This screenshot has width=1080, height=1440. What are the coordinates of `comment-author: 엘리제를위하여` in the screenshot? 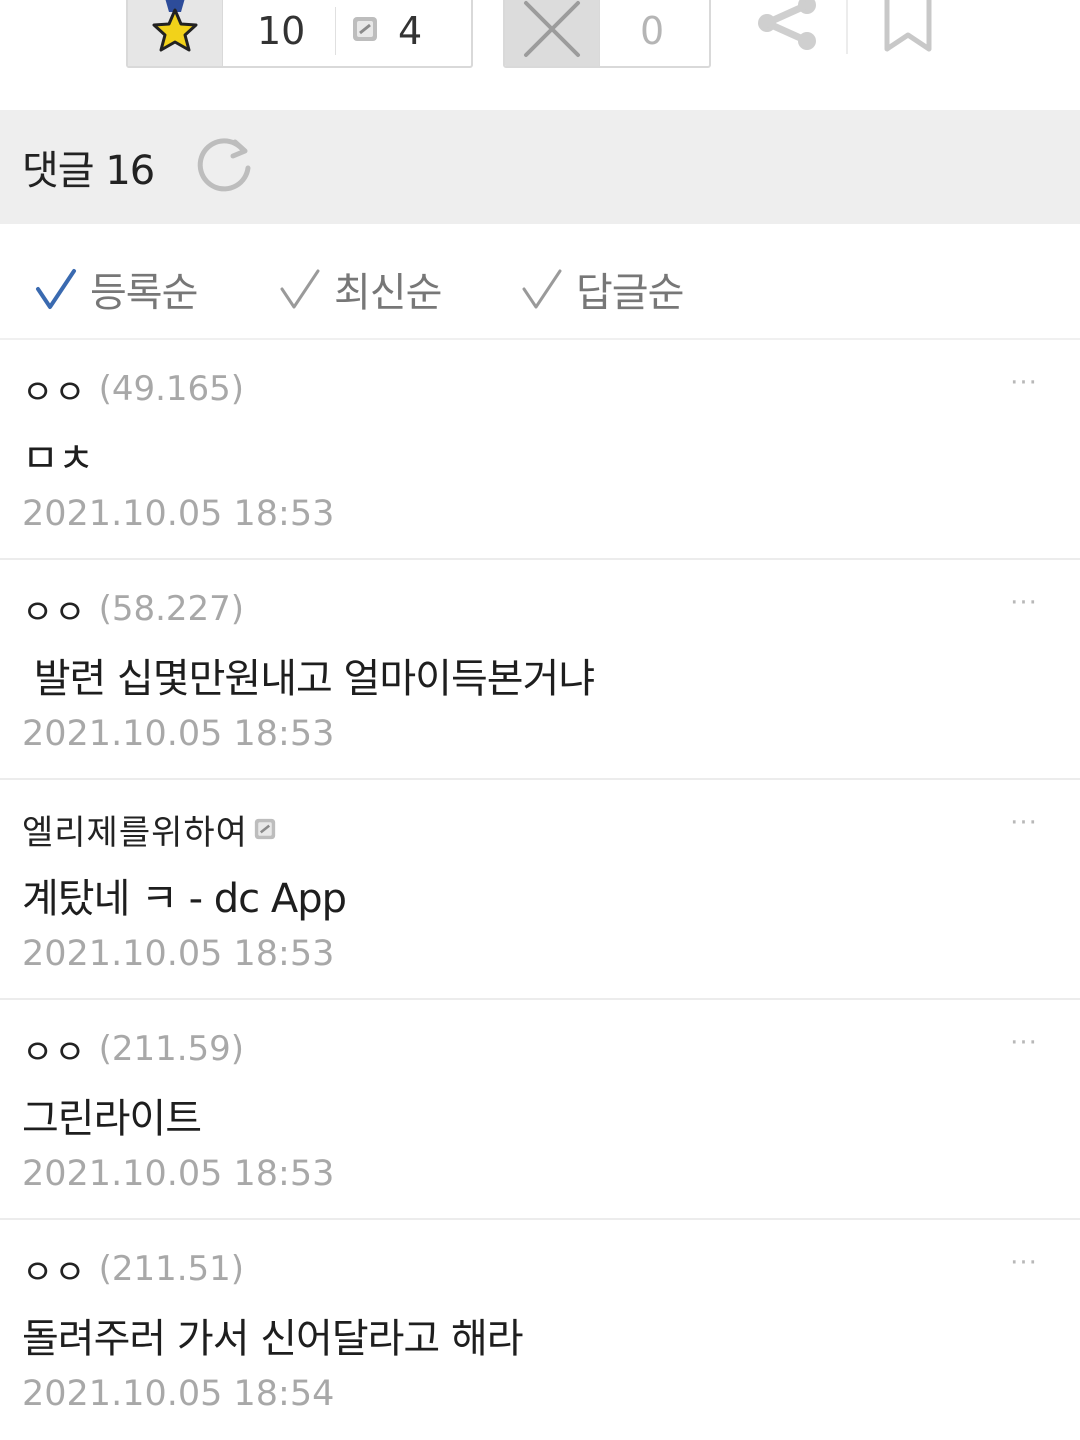 It's located at (135, 829).